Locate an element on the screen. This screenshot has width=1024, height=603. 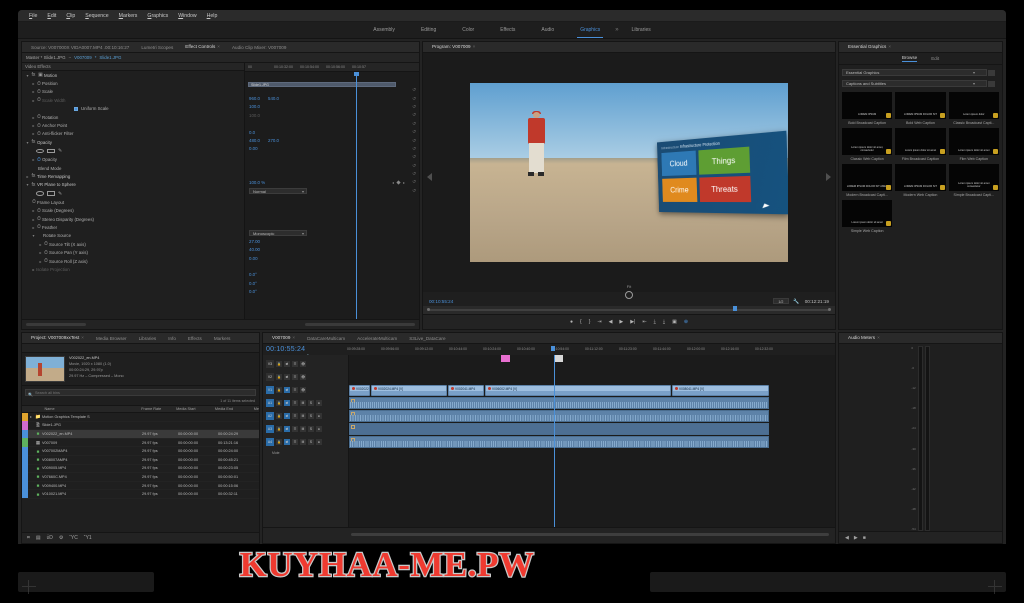
template-card: LOREM IPSUM DOLOR SIT Modern Web Caption is located at coordinates (920, 180).